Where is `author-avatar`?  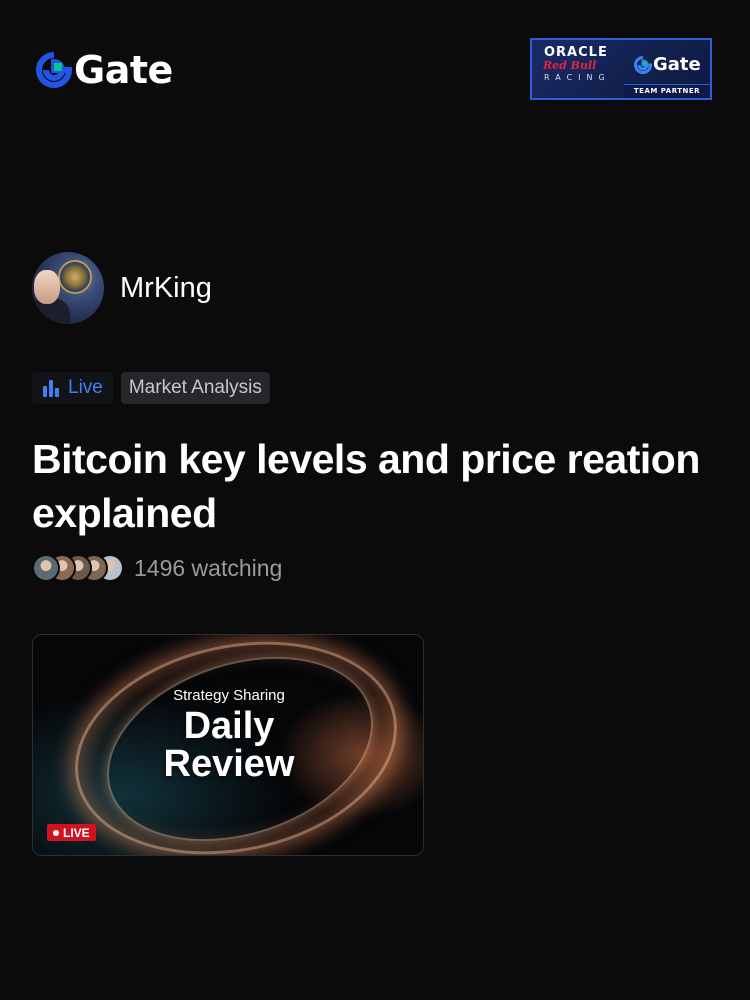 author-avatar is located at coordinates (68, 288).